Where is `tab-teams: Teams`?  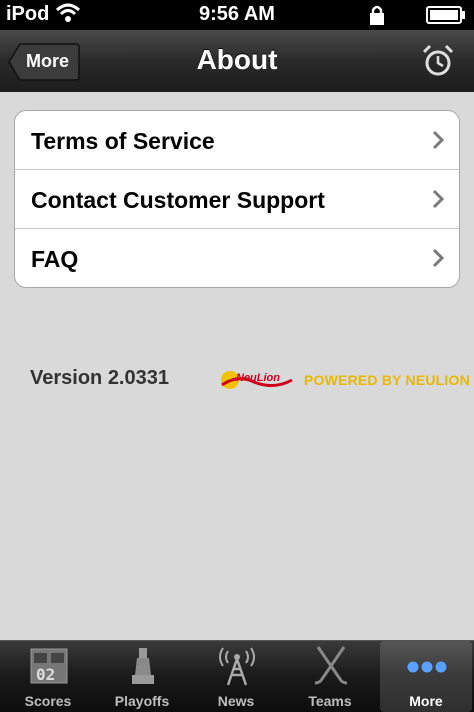
tab-teams: Teams is located at coordinates (330, 676).